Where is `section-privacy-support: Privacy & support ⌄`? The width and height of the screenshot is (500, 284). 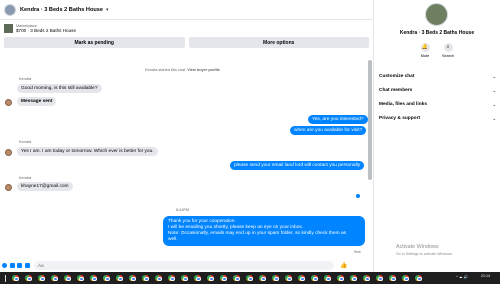
section-privacy-support: Privacy & support ⌄ is located at coordinates (437, 118).